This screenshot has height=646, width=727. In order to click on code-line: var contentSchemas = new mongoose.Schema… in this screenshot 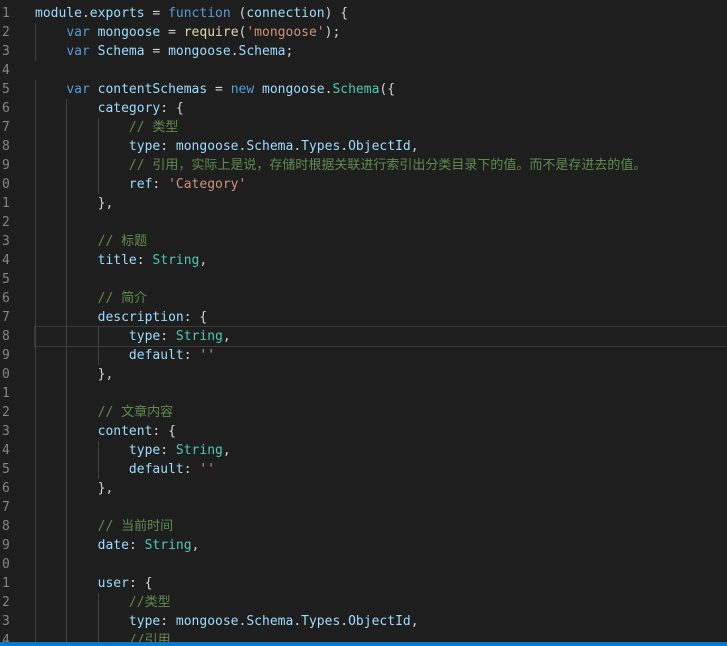, I will do `click(381, 89)`.